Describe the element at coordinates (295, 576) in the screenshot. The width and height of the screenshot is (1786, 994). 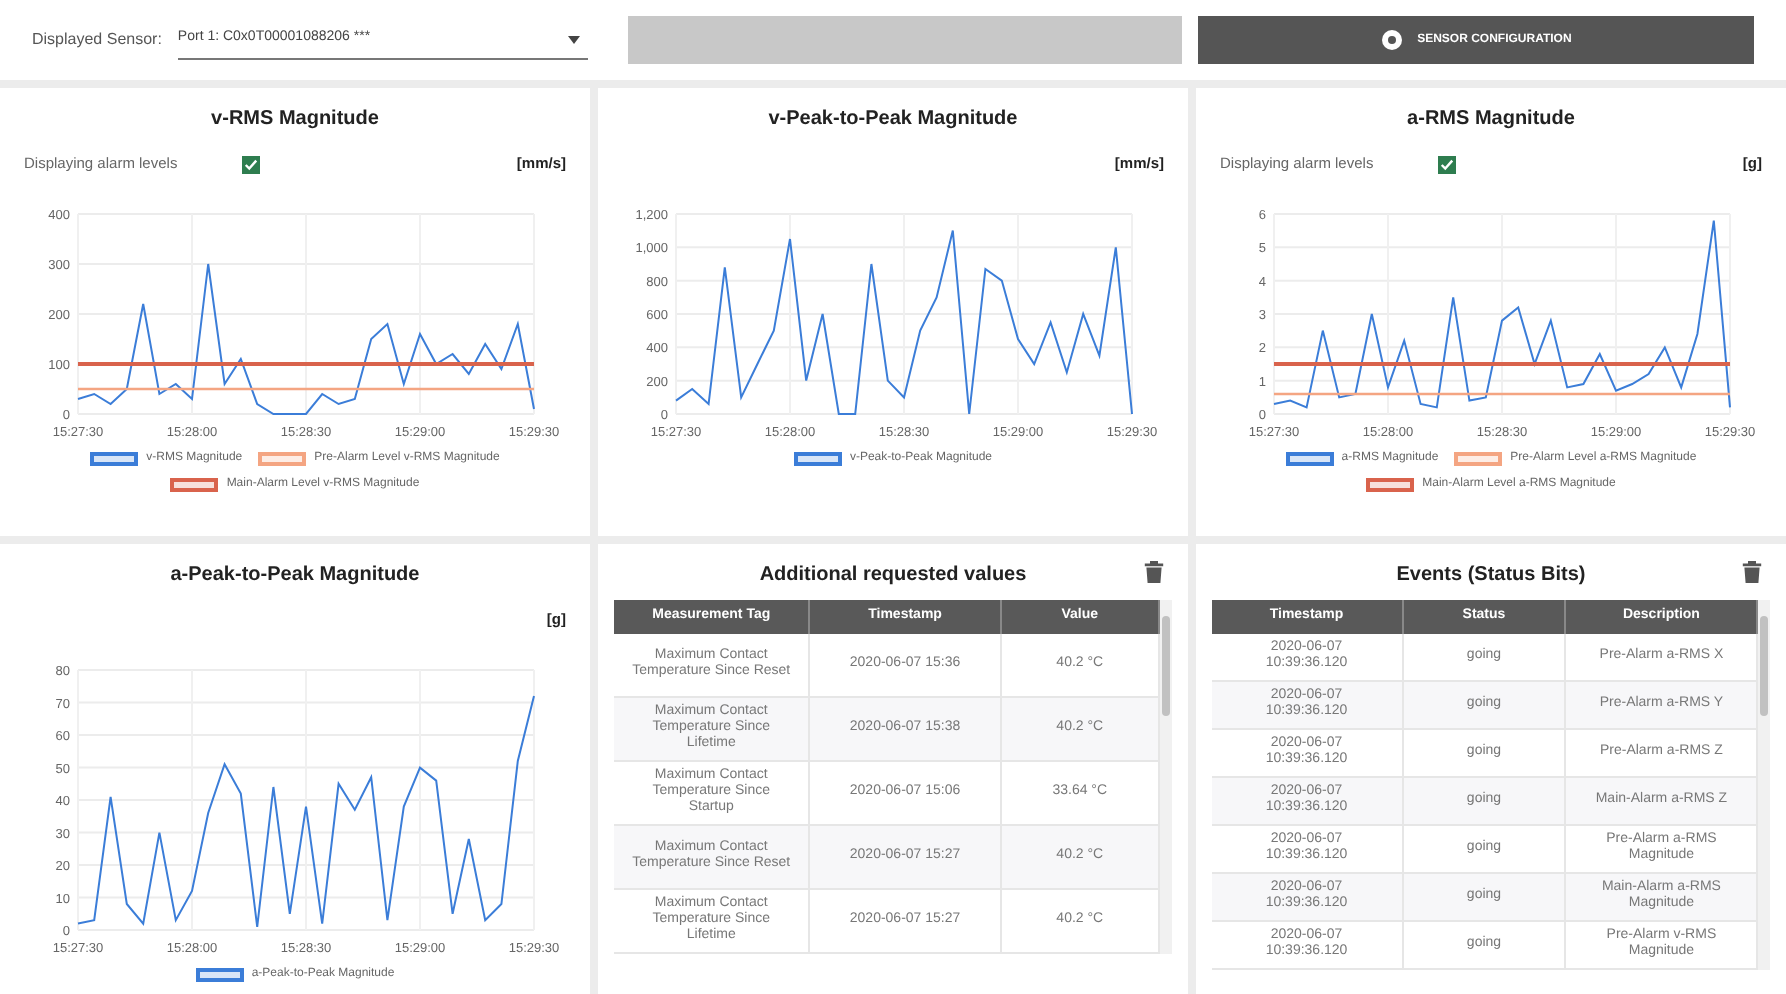
I see `chart-title: a-Peak-to-Peak Magnitude` at that location.